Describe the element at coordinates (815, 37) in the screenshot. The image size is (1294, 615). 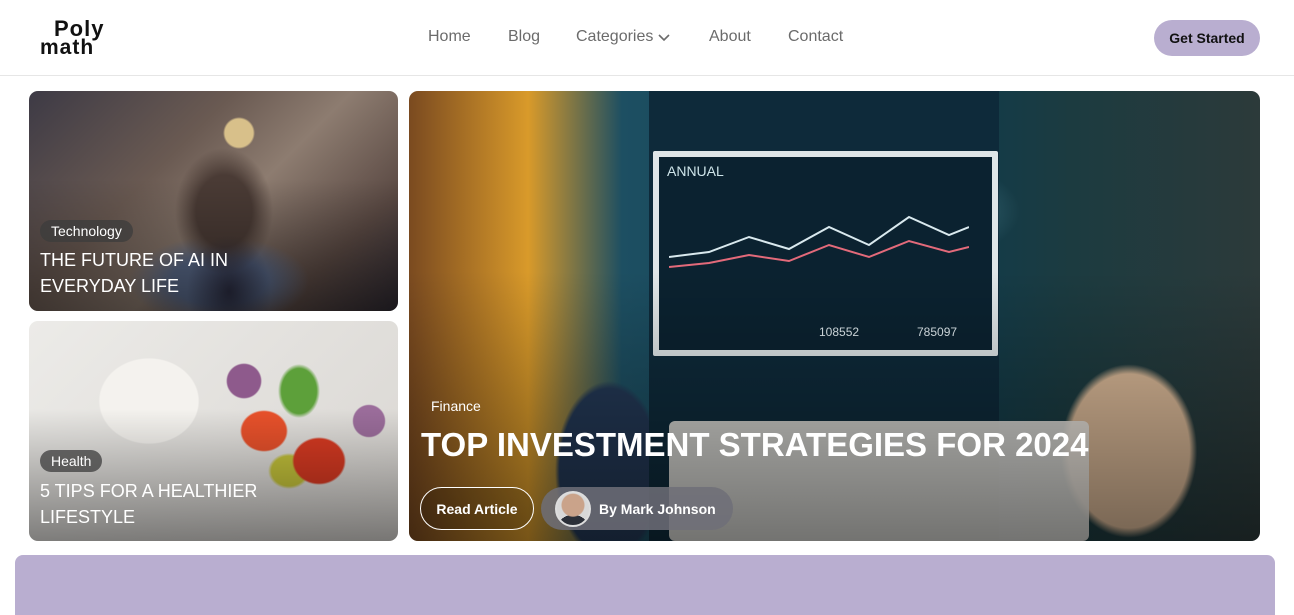
I see `nav-contact: Contact` at that location.